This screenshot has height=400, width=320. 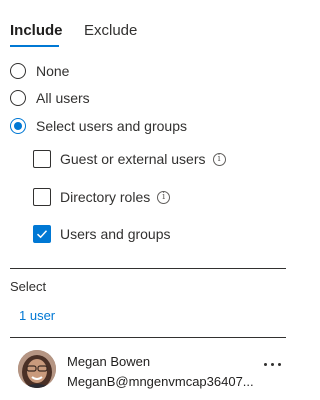 I want to click on checkbox-users-groups-box, so click(x=42, y=234).